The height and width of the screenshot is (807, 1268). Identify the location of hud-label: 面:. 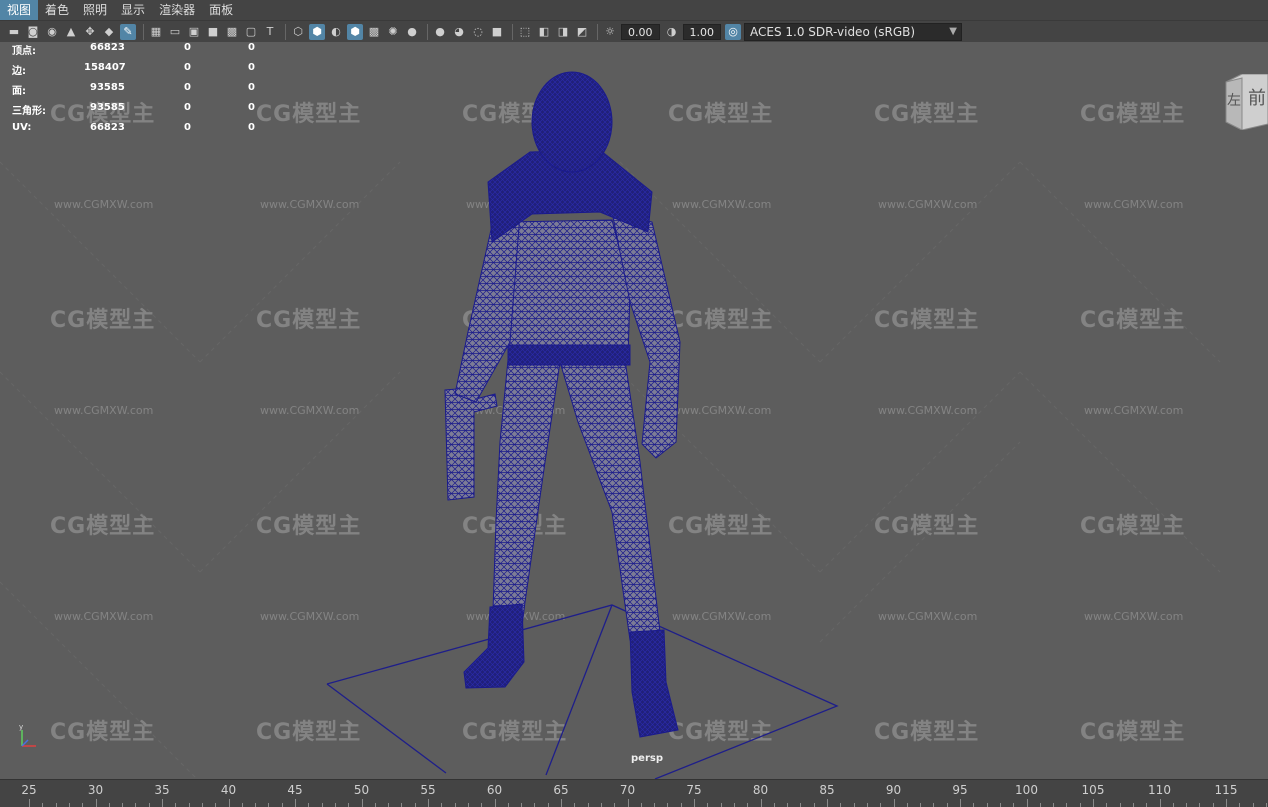
(19, 91).